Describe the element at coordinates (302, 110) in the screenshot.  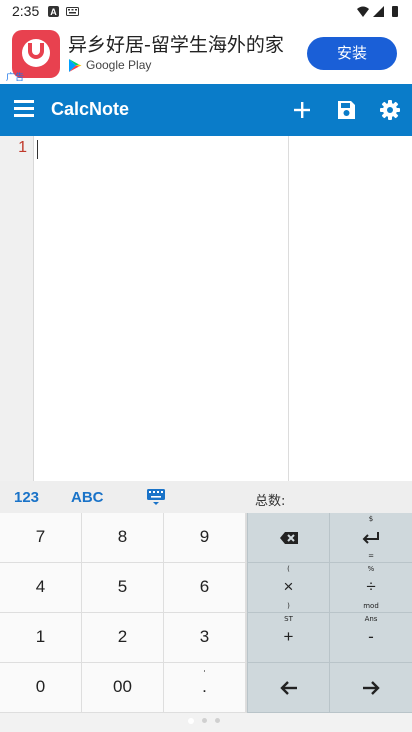
I see `plus-icon` at that location.